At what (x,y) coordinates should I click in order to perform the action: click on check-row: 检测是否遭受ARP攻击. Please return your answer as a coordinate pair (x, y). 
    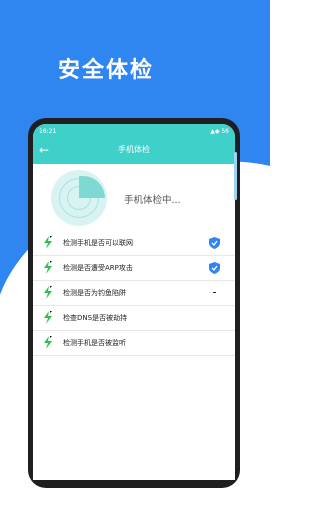
    Looking at the image, I should click on (134, 268).